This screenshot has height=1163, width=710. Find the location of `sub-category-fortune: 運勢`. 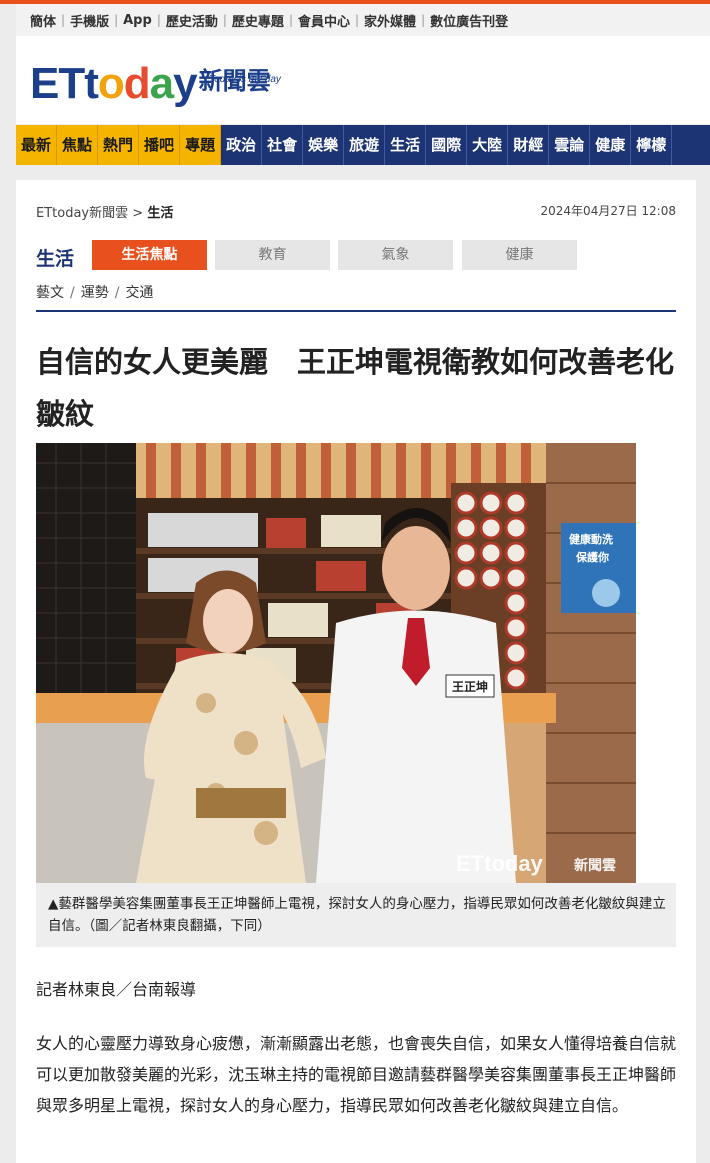

sub-category-fortune: 運勢 is located at coordinates (95, 293).